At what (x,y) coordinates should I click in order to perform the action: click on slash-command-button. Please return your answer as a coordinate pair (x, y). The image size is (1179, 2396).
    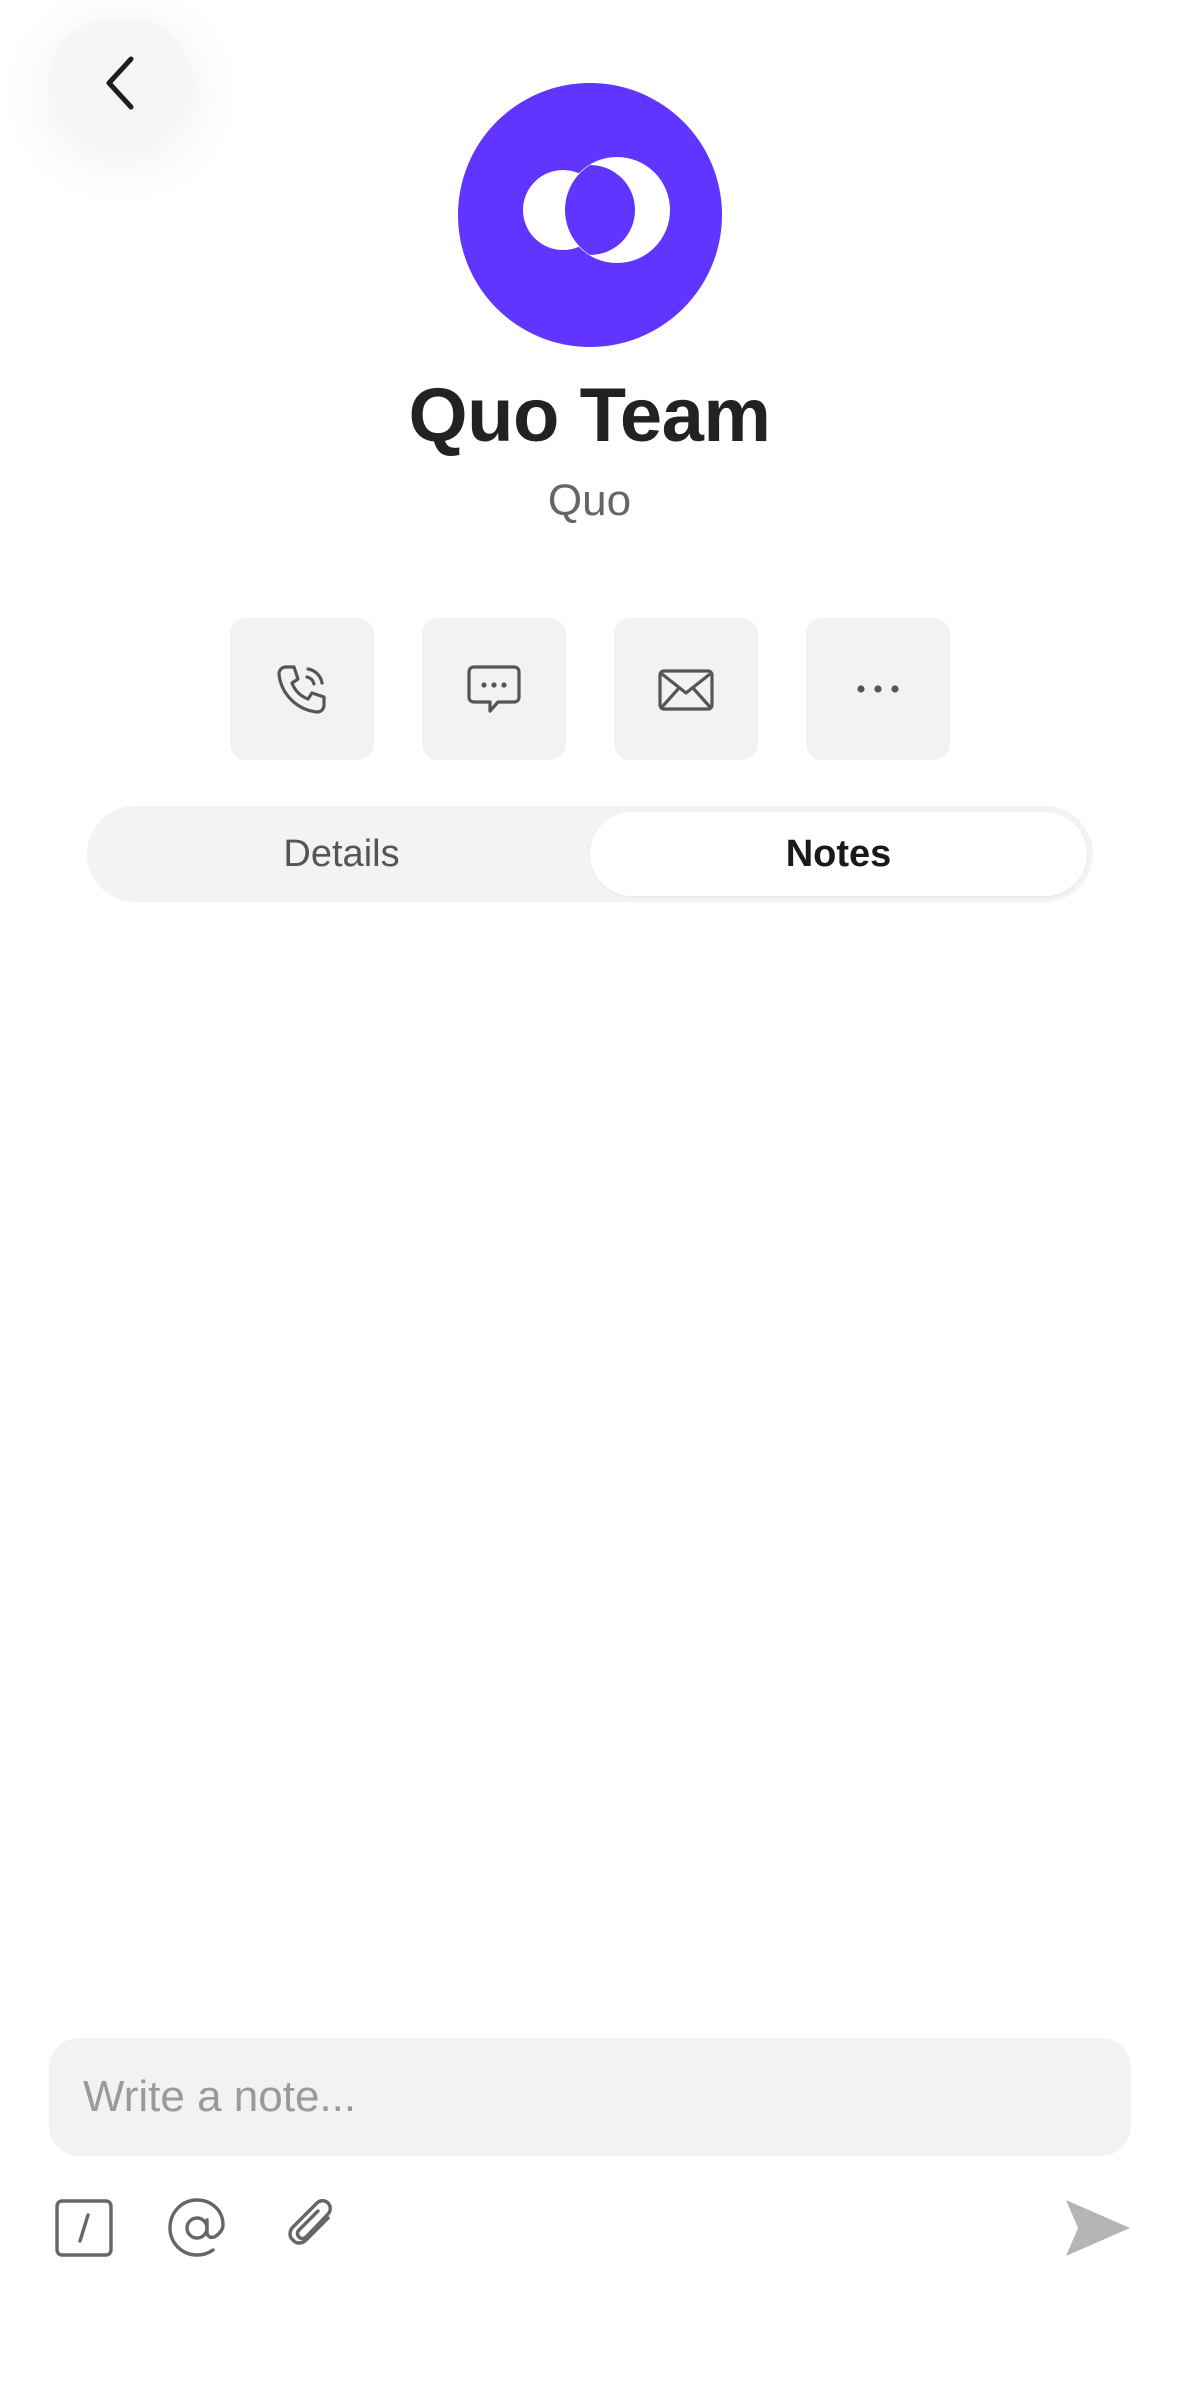
    Looking at the image, I should click on (84, 2228).